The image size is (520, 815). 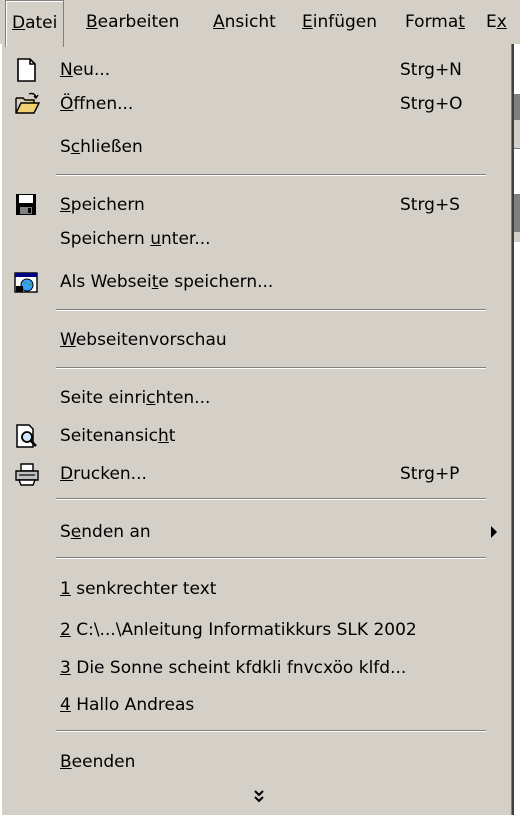 I want to click on menu-item-label: Seitenansic, so click(x=109, y=436).